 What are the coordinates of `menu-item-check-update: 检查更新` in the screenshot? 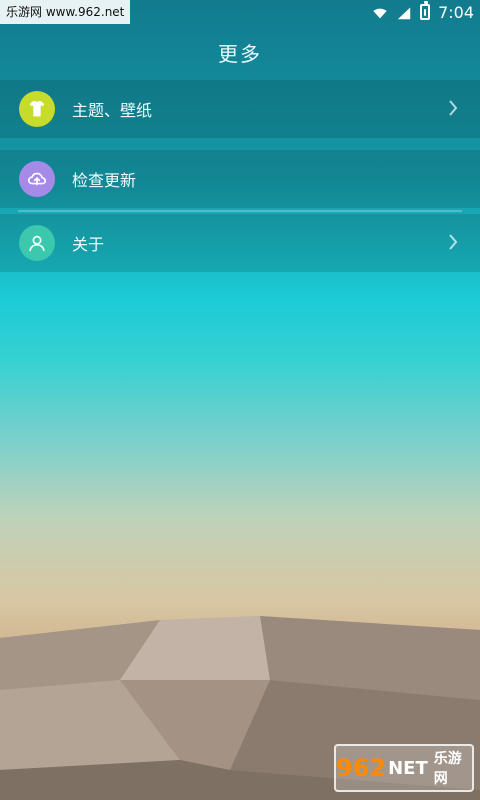 It's located at (240, 179).